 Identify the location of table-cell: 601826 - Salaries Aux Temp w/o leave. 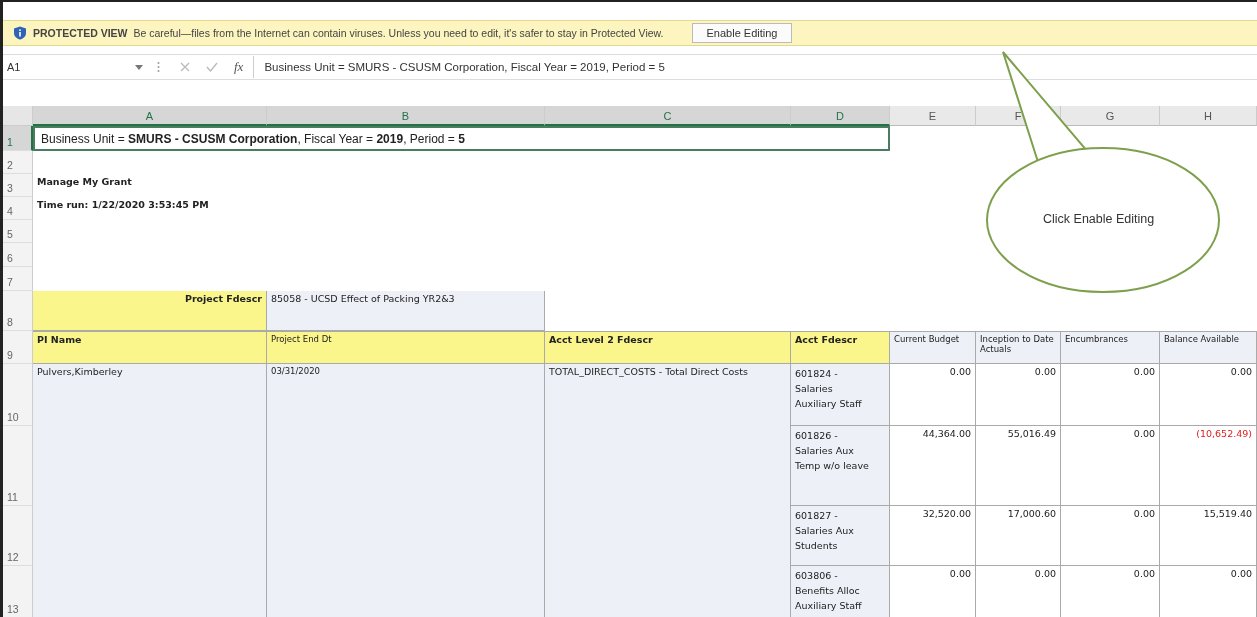
(840, 466).